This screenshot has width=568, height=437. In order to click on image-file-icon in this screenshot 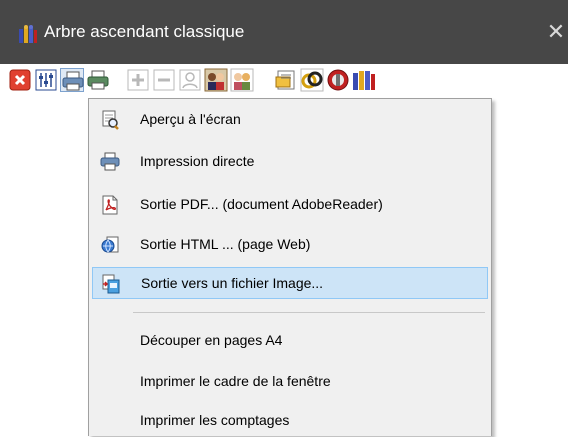, I will do `click(111, 284)`.